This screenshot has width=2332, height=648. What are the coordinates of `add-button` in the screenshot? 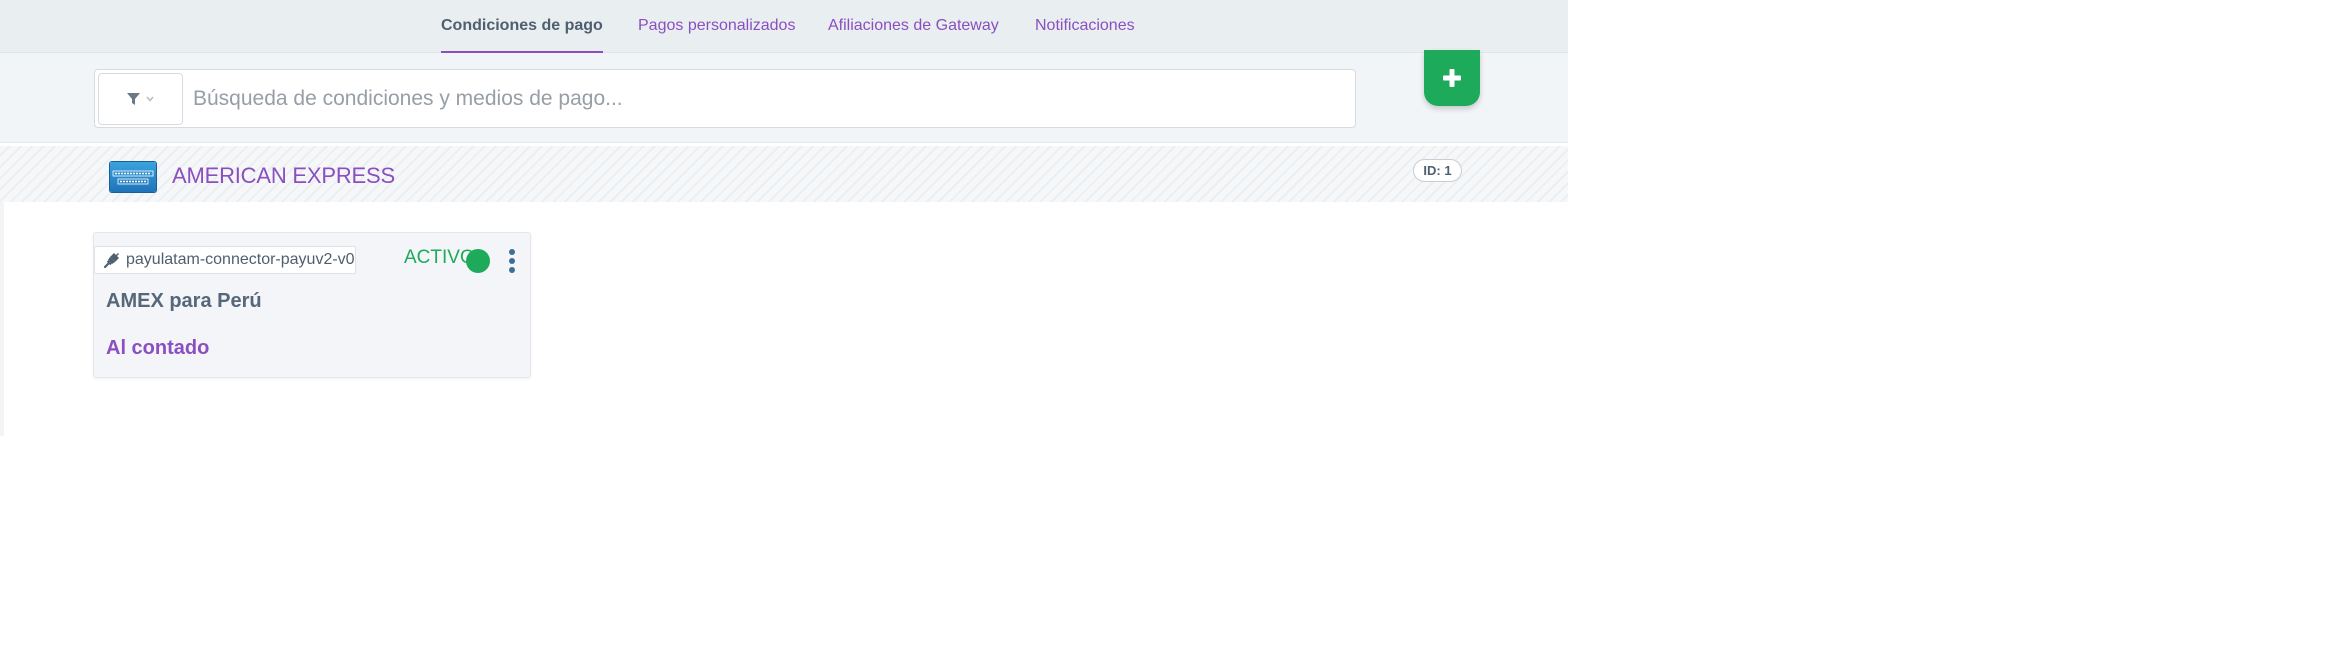 It's located at (1452, 78).